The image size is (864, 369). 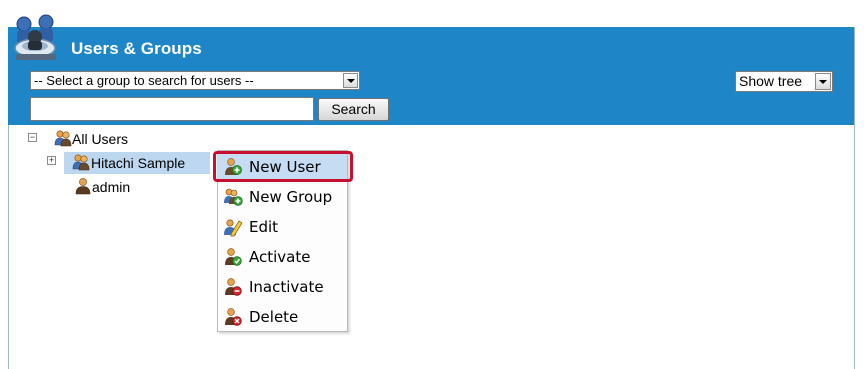 I want to click on group-select: -- Select a group to search for users --, so click(x=195, y=80).